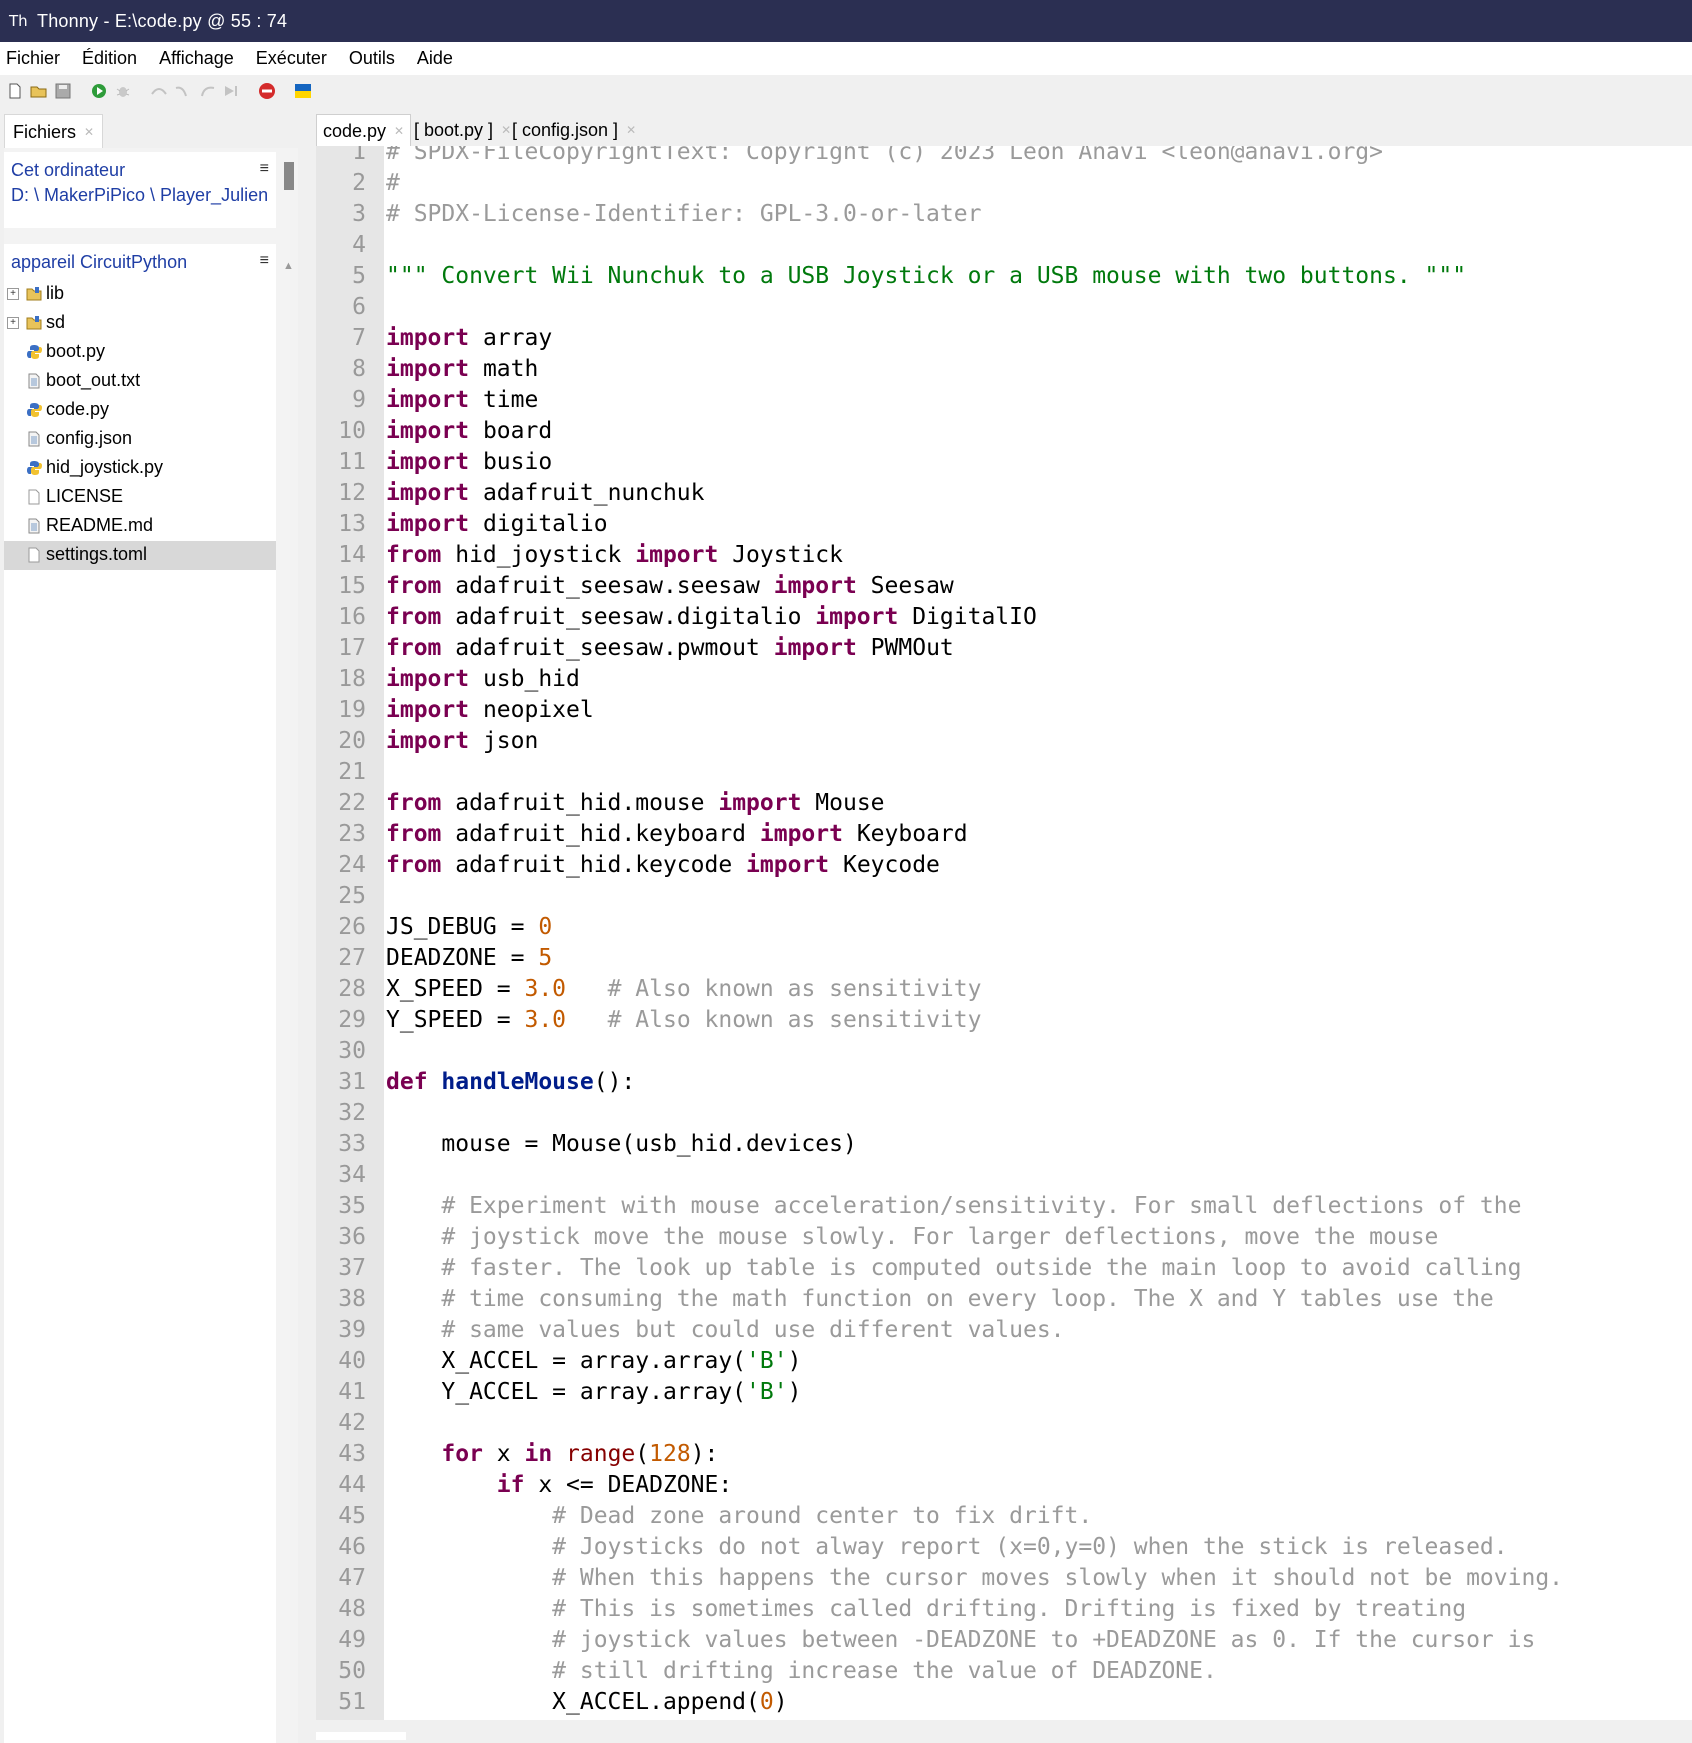  Describe the element at coordinates (68, 170) in the screenshot. I see `computer-title: Cet ordinateur` at that location.